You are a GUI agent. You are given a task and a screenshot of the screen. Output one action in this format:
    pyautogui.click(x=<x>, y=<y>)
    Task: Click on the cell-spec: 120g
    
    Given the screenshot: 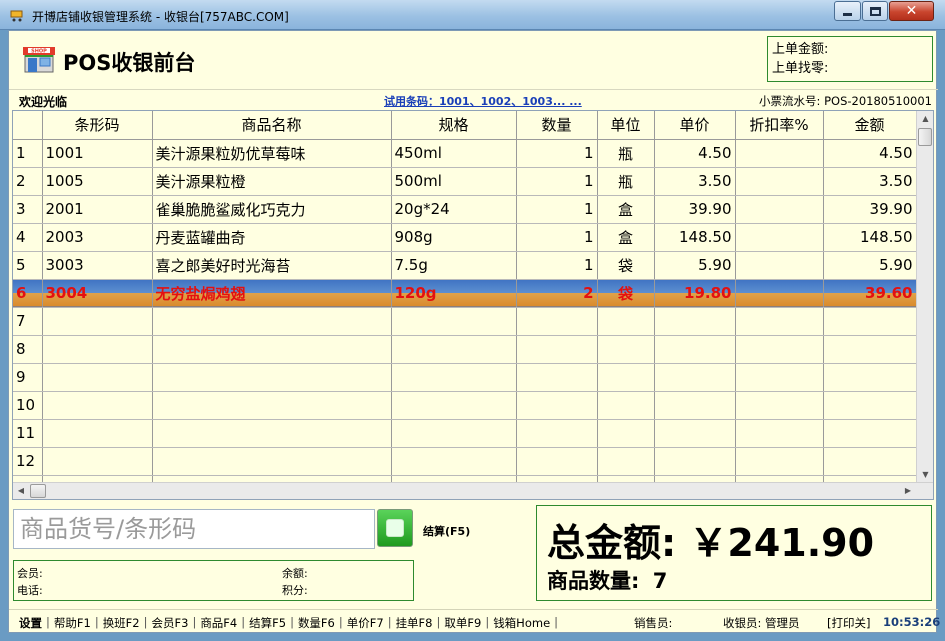 What is the action you would take?
    pyautogui.click(x=454, y=293)
    